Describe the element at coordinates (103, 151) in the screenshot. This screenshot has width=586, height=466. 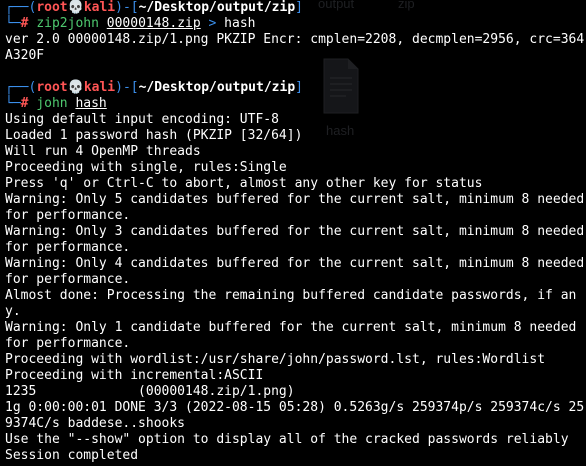
I see `output-line: Will run 4 OpenMP threads` at that location.